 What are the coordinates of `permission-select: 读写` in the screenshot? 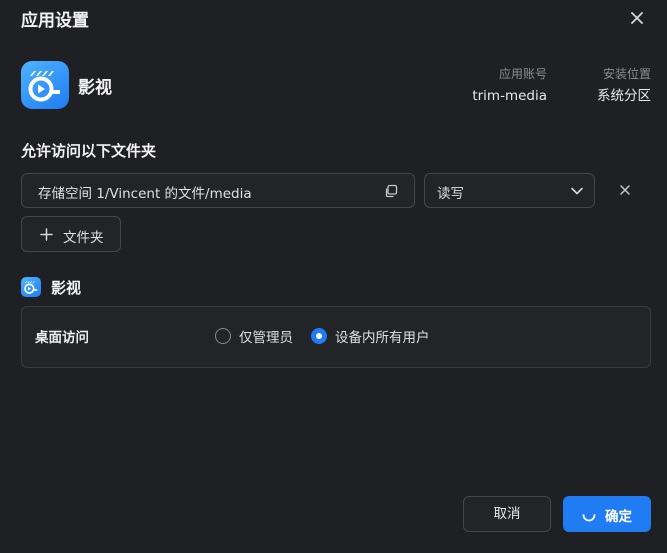 It's located at (509, 190).